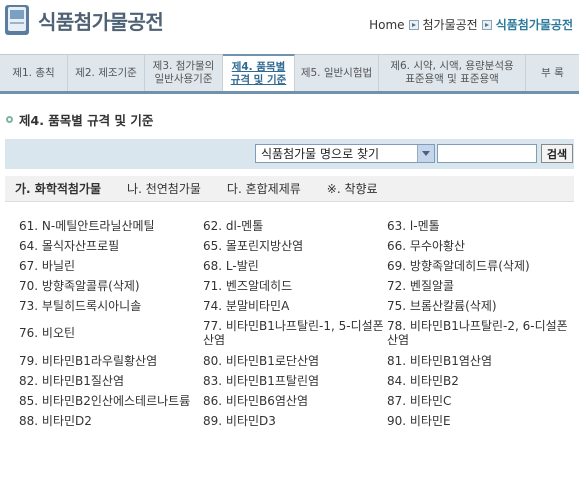  I want to click on category-mixed: 다. 혼합제제류, so click(264, 188).